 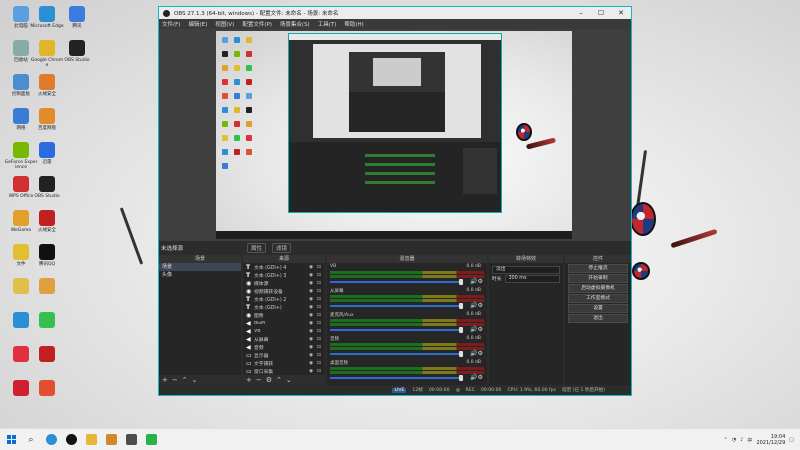 I want to click on search-icon: ⌕, so click(x=31, y=440).